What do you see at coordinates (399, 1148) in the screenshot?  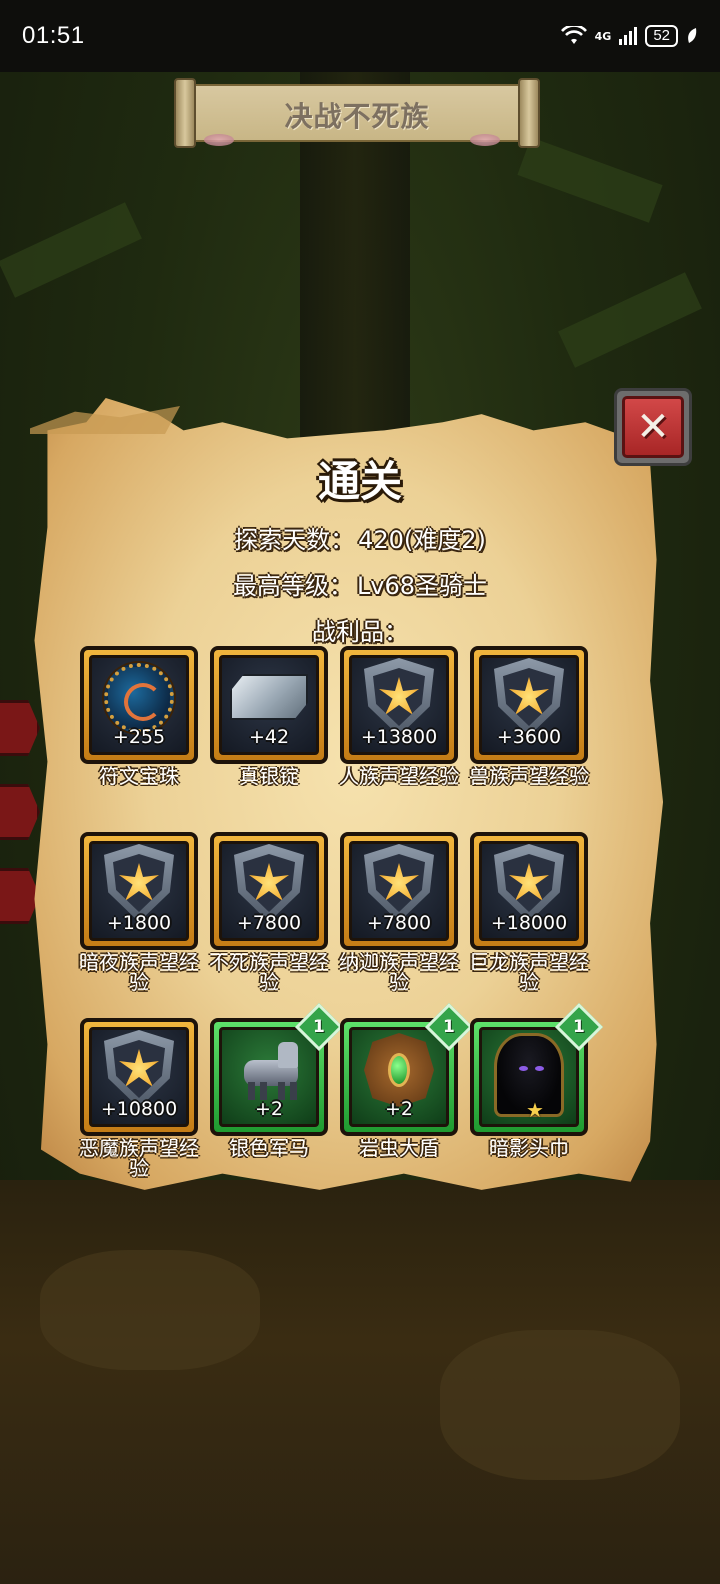 I see `item-name: 岩虫大盾` at bounding box center [399, 1148].